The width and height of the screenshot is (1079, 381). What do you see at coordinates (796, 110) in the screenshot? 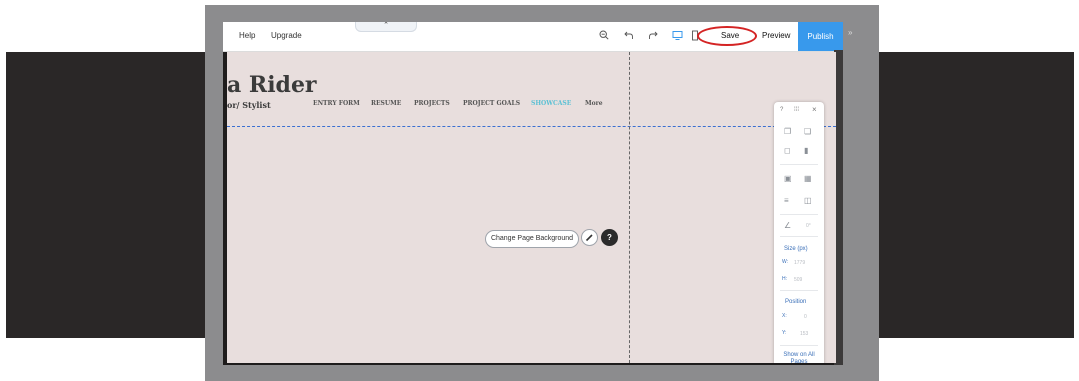
I see `panel-drag-handle-icon: ⁞⁞⁞` at bounding box center [796, 110].